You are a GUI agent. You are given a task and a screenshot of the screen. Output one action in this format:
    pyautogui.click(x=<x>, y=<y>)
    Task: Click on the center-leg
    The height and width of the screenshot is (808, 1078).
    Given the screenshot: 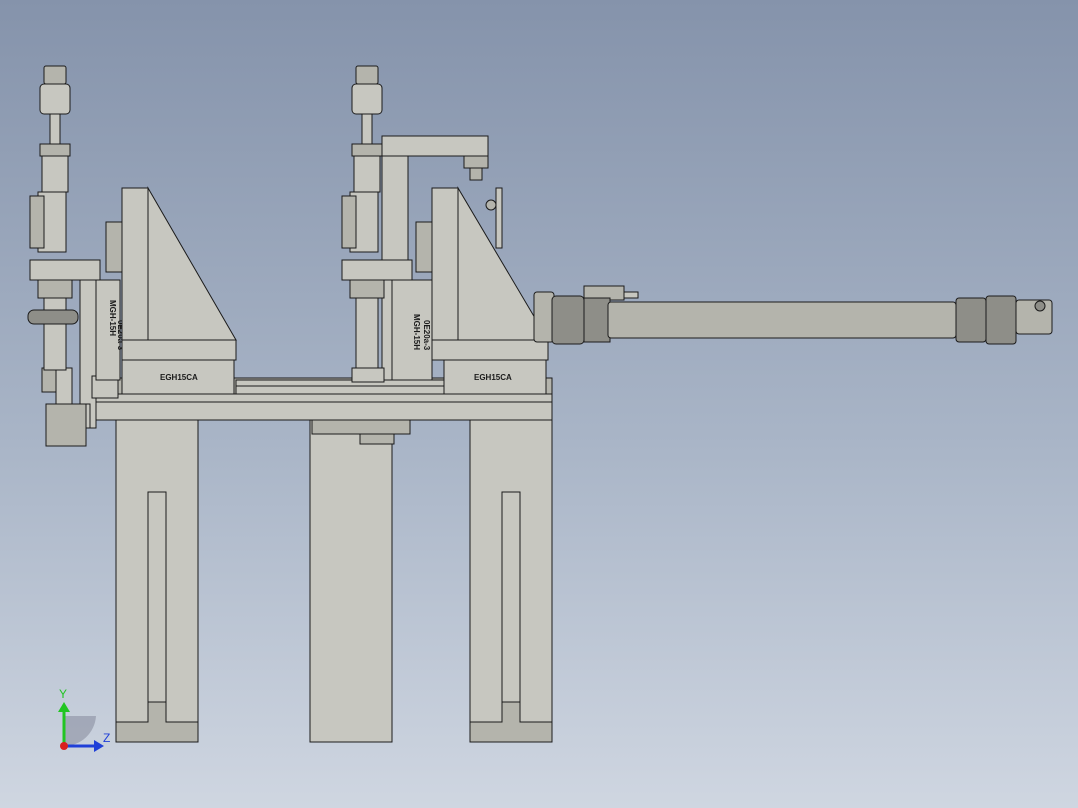 What is the action you would take?
    pyautogui.click(x=352, y=581)
    